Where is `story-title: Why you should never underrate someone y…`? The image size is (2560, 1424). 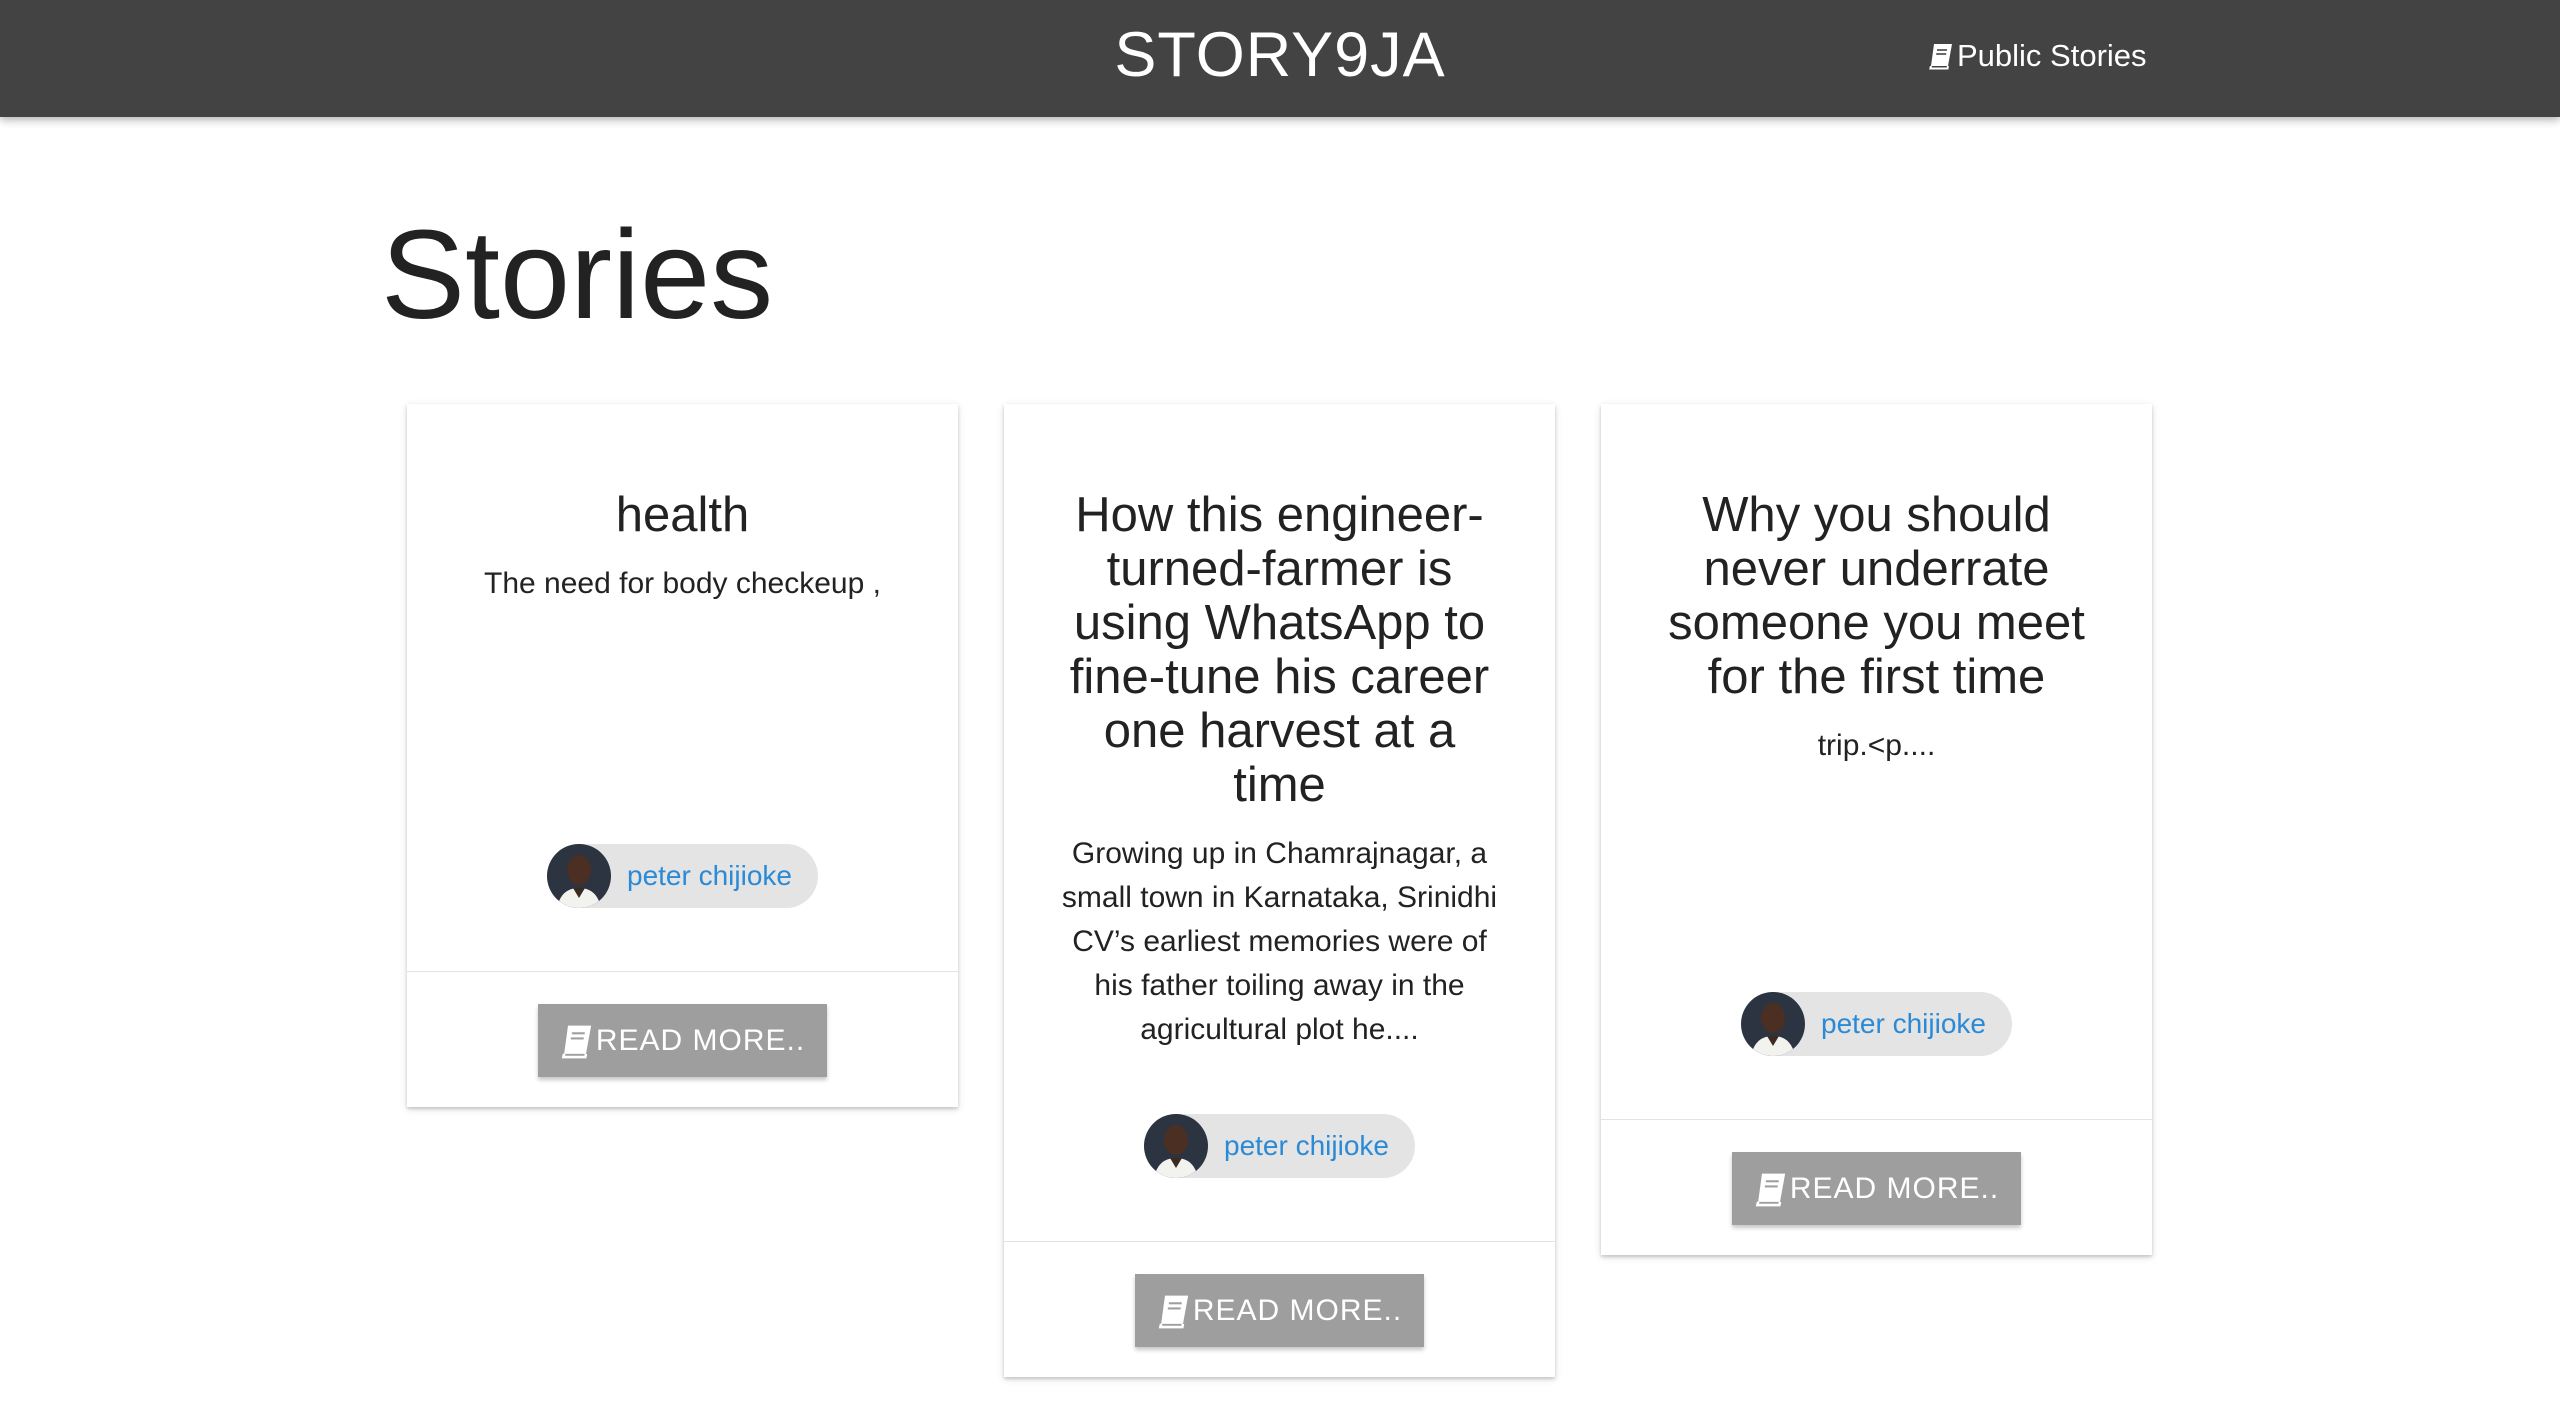 story-title: Why you should never underrate someone y… is located at coordinates (1876, 596).